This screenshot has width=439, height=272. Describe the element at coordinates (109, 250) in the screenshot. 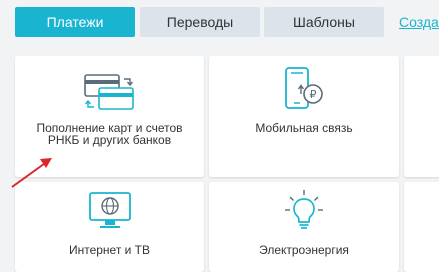

I see `tile-label: Интернет и ТВ` at that location.